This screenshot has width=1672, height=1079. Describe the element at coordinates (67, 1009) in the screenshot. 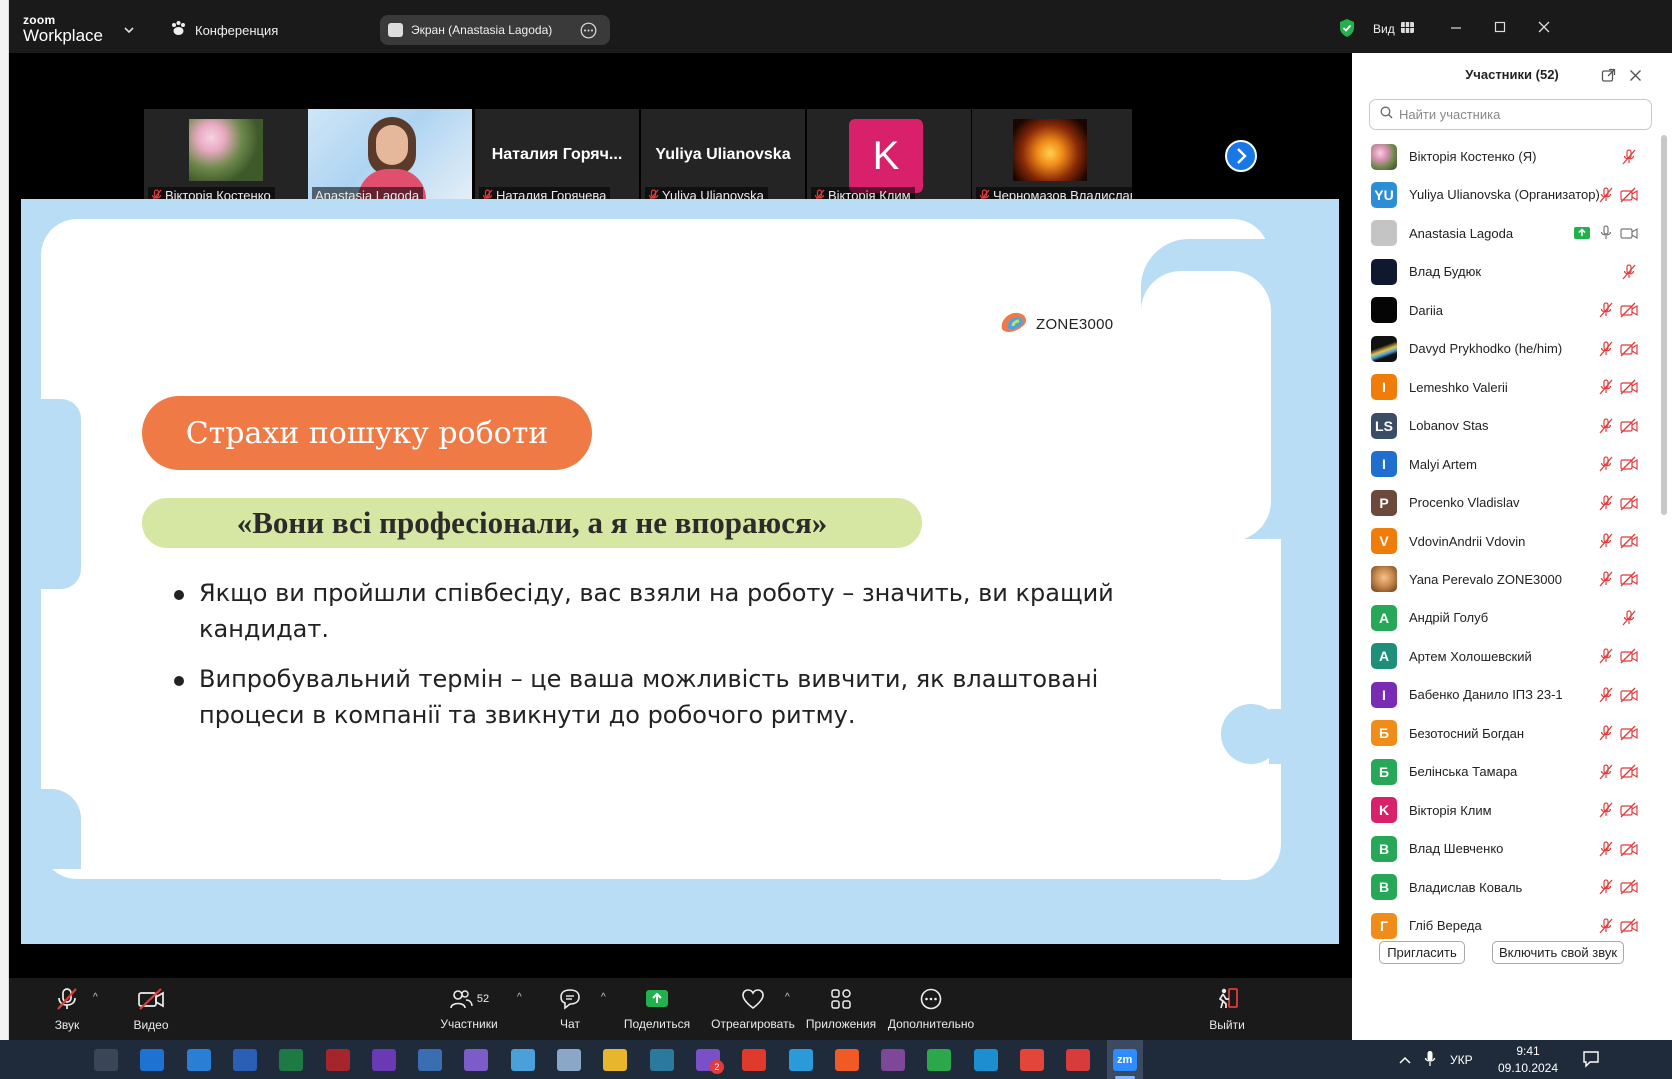

I see `audio-button: Звук` at that location.